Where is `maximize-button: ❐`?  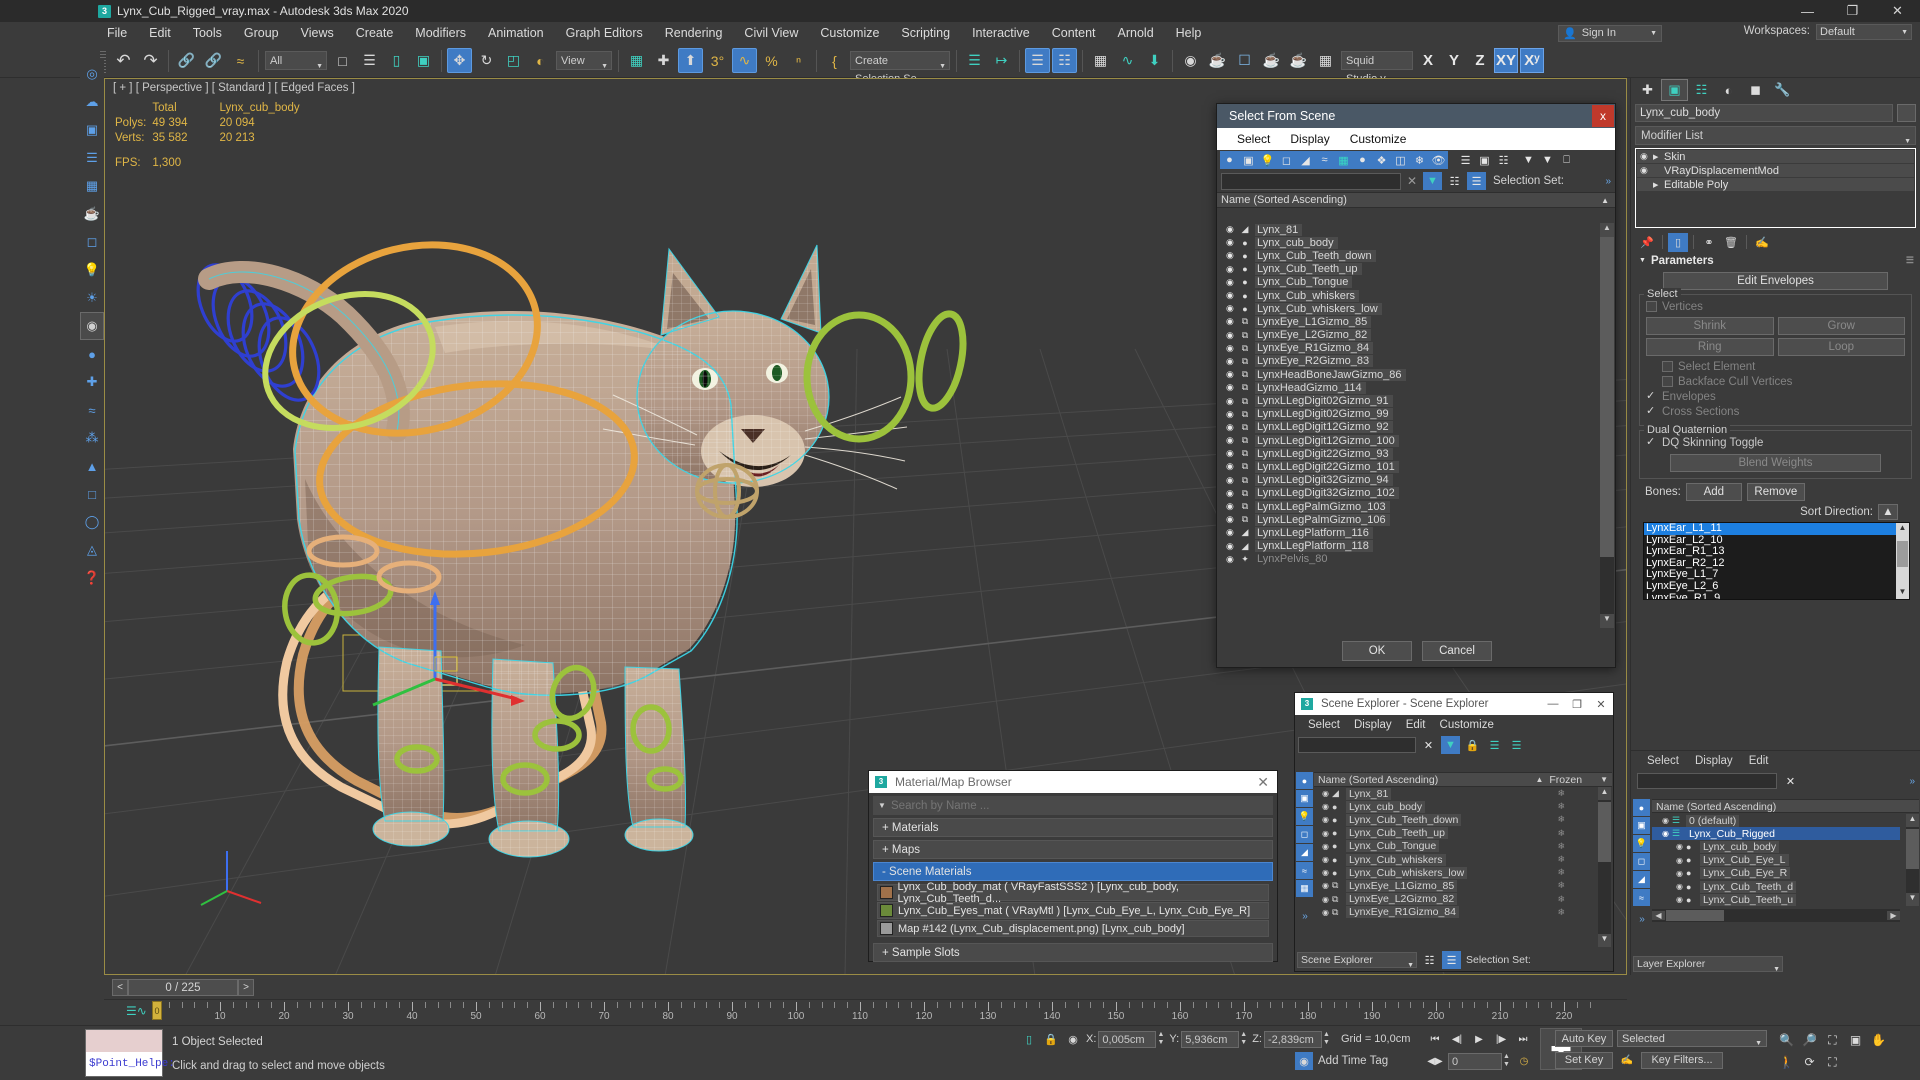
maximize-button: ❐ is located at coordinates (1852, 11).